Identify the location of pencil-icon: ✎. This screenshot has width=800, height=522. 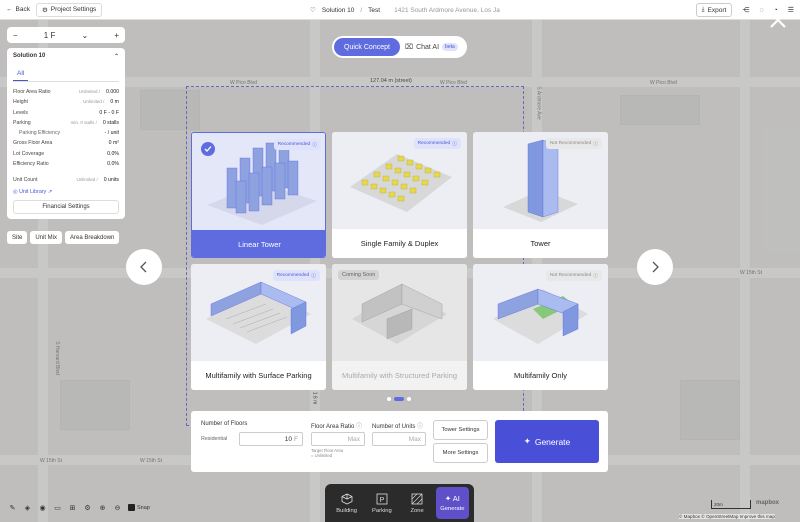
(12, 507).